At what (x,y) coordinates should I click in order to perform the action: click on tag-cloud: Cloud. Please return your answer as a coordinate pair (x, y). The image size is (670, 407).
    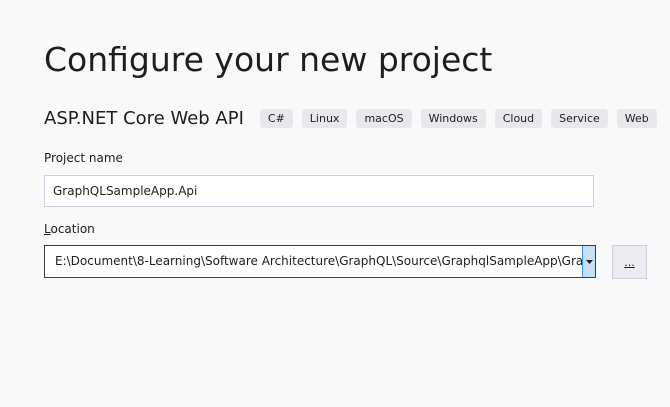
    Looking at the image, I should click on (518, 118).